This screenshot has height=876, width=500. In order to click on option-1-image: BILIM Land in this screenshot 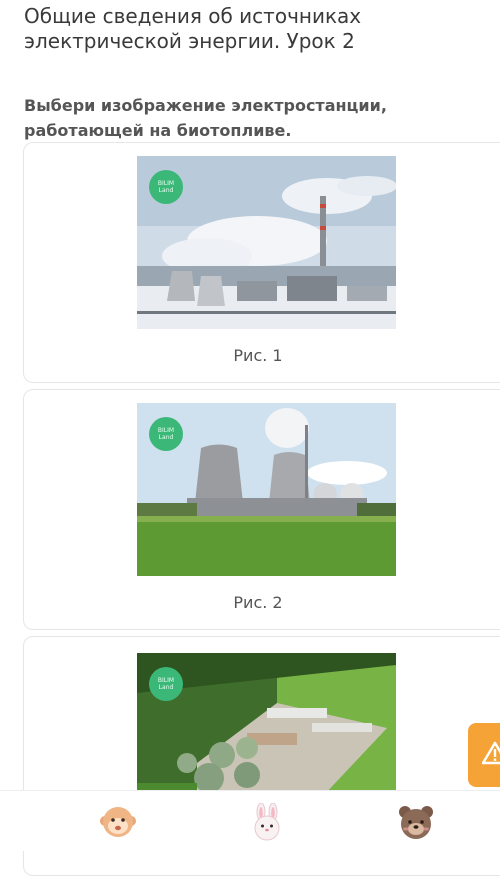, I will do `click(266, 242)`.